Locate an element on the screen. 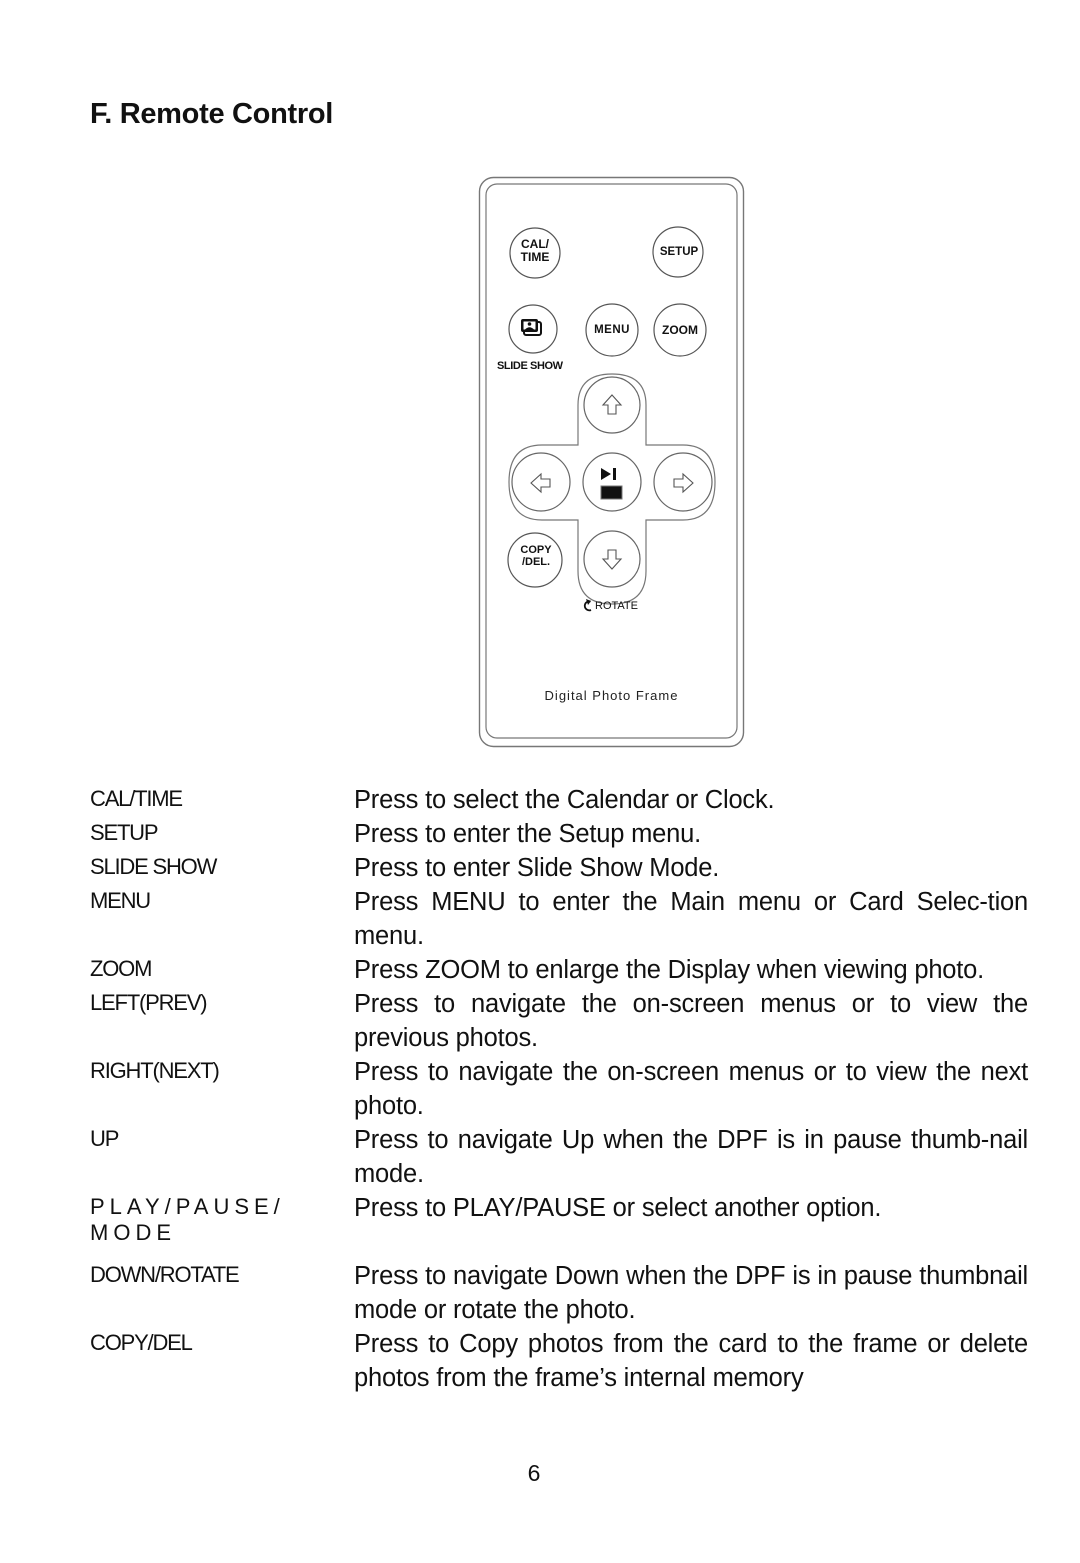 The width and height of the screenshot is (1080, 1563). function-key: UP is located at coordinates (104, 1138).